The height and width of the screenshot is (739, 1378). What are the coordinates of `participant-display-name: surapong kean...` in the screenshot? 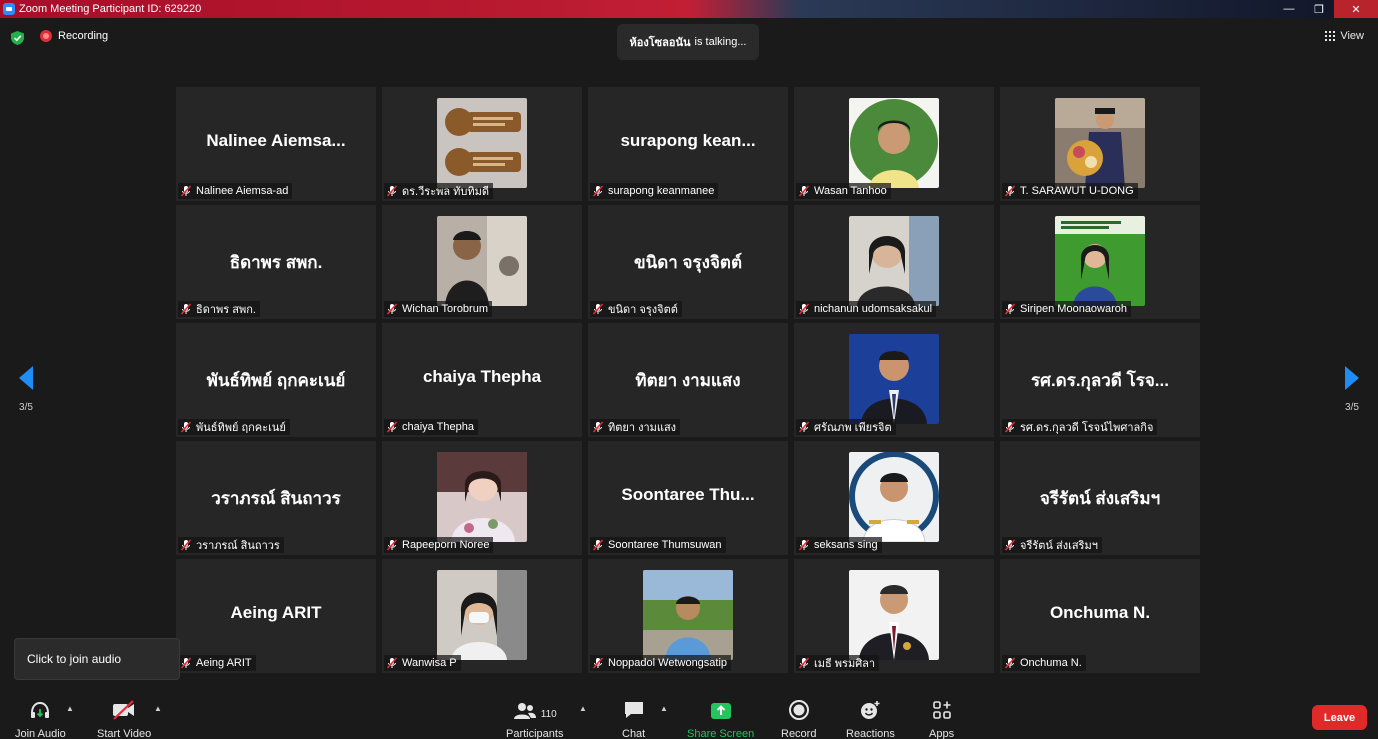 It's located at (688, 140).